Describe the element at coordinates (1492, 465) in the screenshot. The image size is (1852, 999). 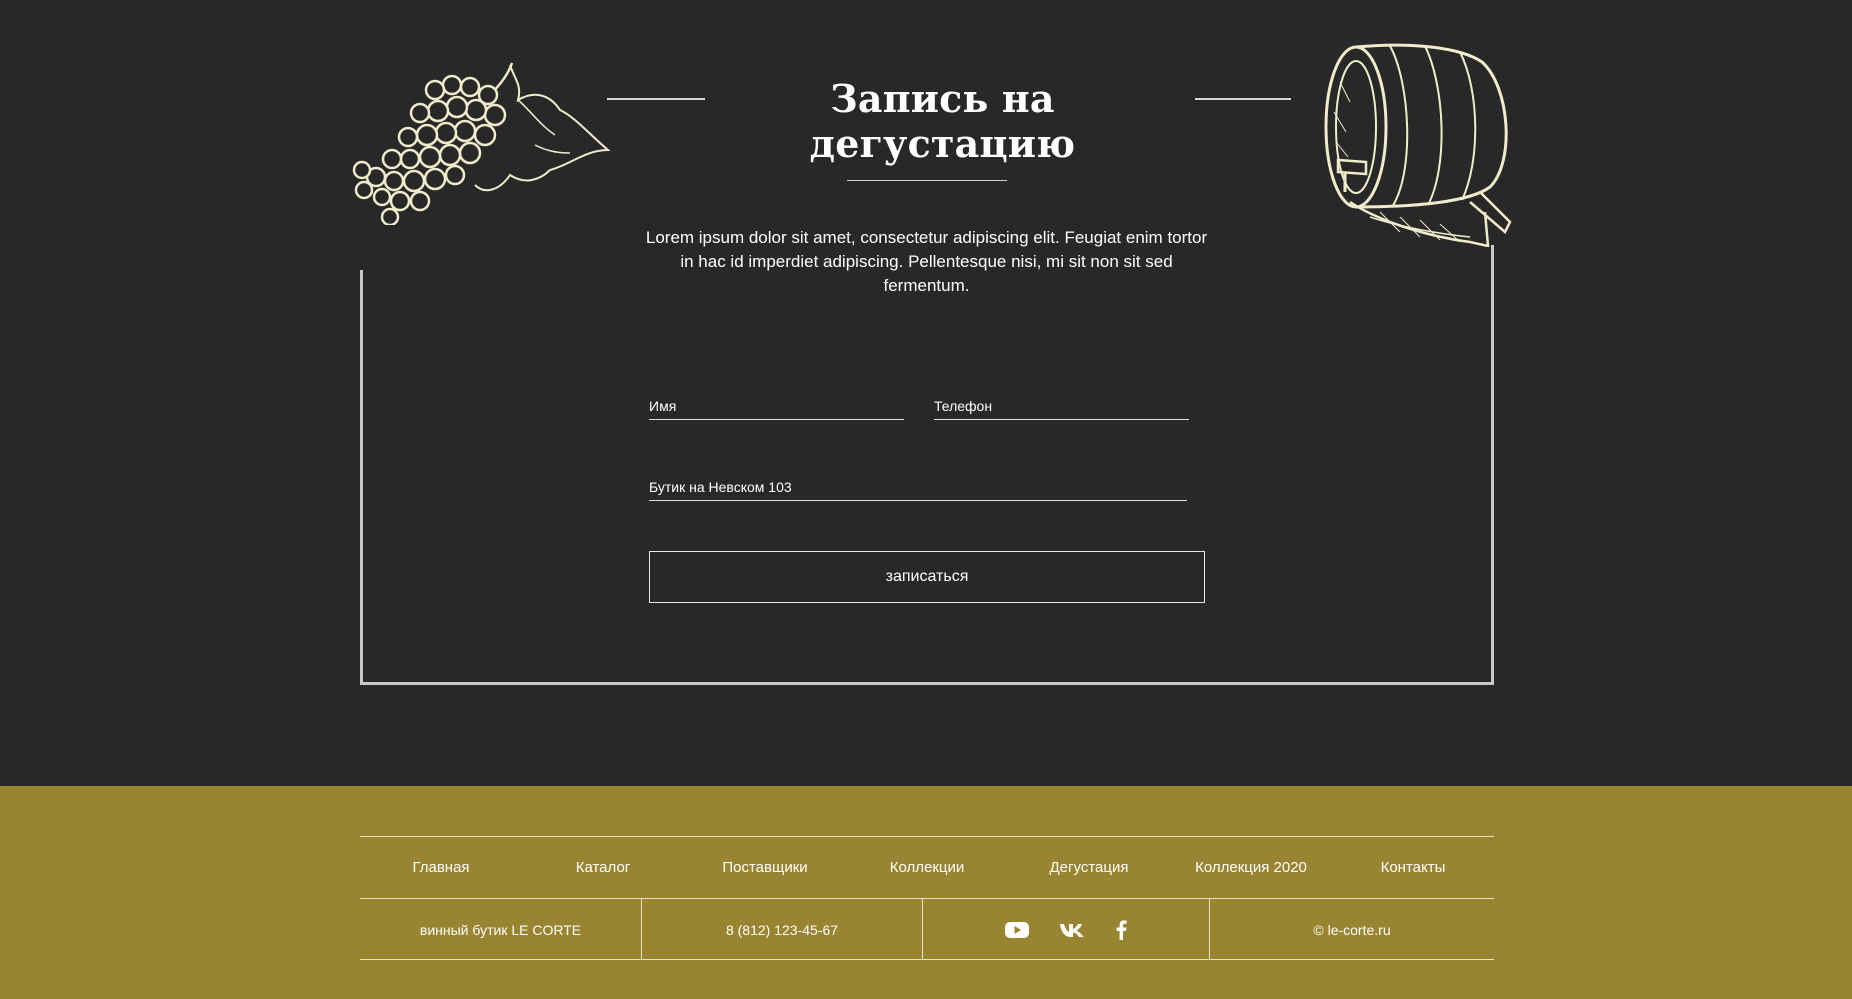
I see `frame-border-right` at that location.